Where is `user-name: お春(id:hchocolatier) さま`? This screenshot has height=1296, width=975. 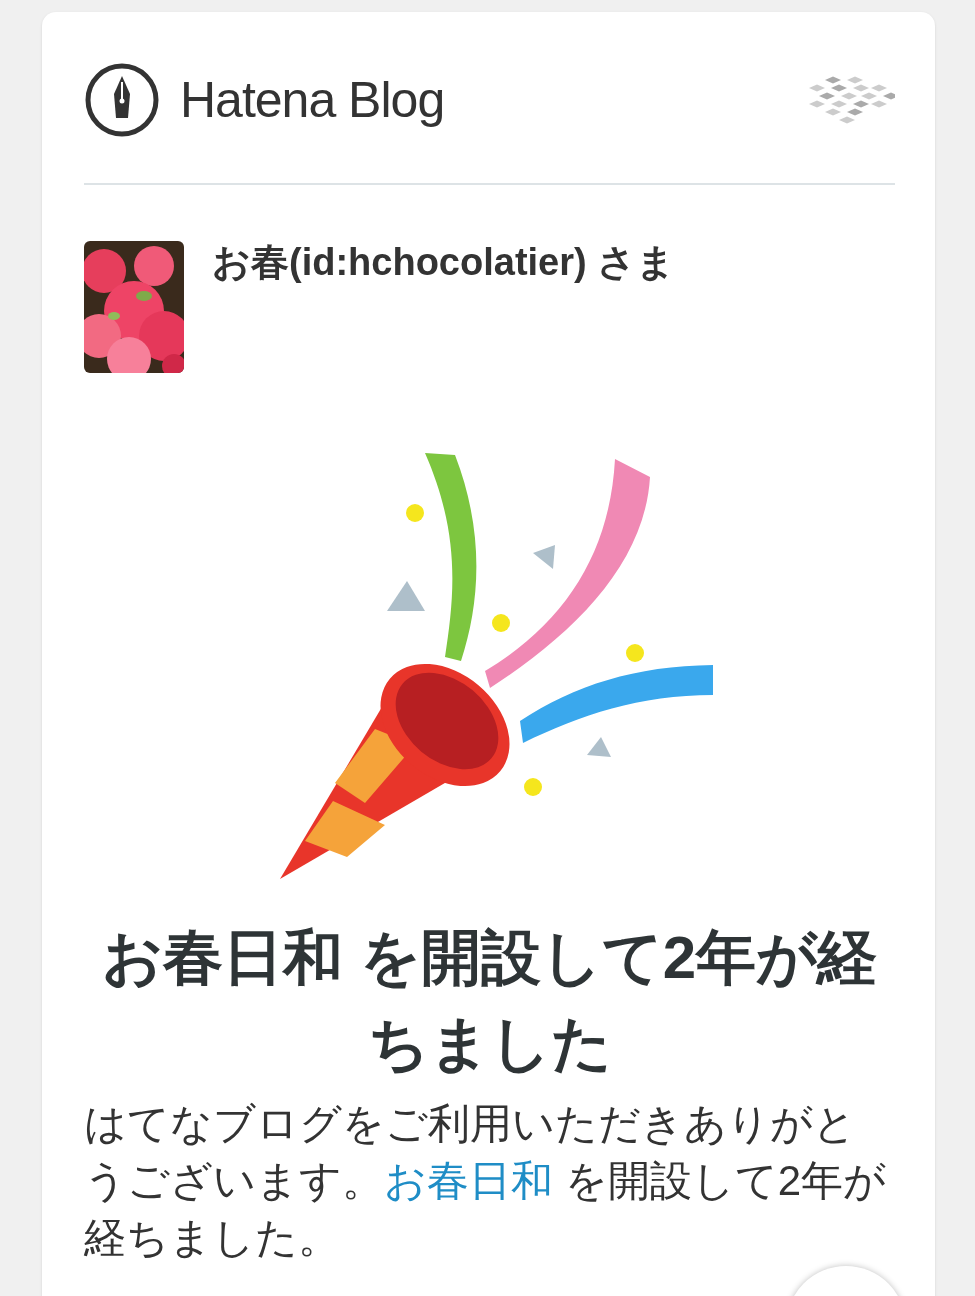
user-name: お春(id:hchocolatier) さま is located at coordinates (444, 262).